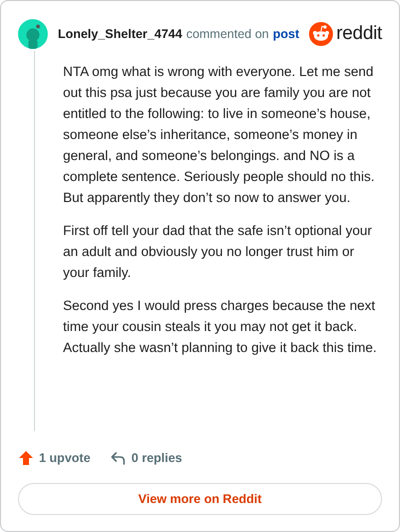 Image resolution: width=400 pixels, height=532 pixels. Describe the element at coordinates (359, 34) in the screenshot. I see `reddit-wordmark: reddit` at that location.